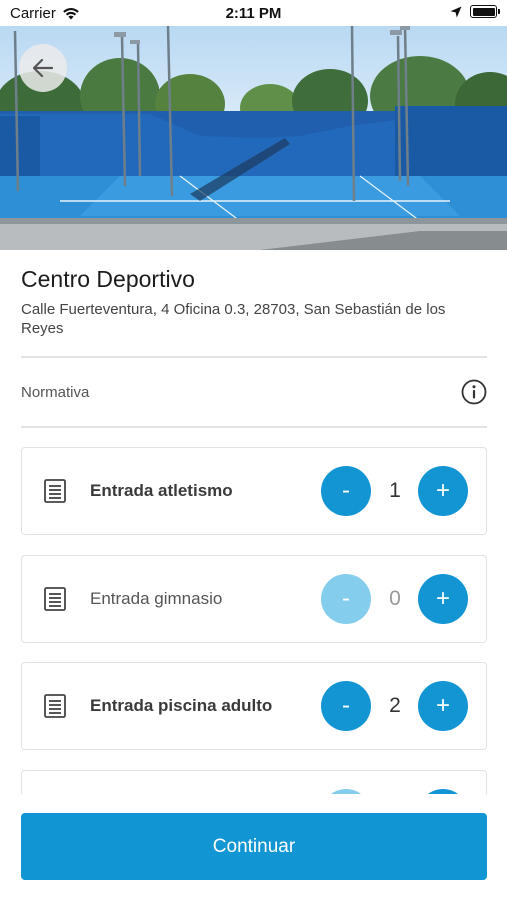  I want to click on rules-label: Normativa, so click(55, 392).